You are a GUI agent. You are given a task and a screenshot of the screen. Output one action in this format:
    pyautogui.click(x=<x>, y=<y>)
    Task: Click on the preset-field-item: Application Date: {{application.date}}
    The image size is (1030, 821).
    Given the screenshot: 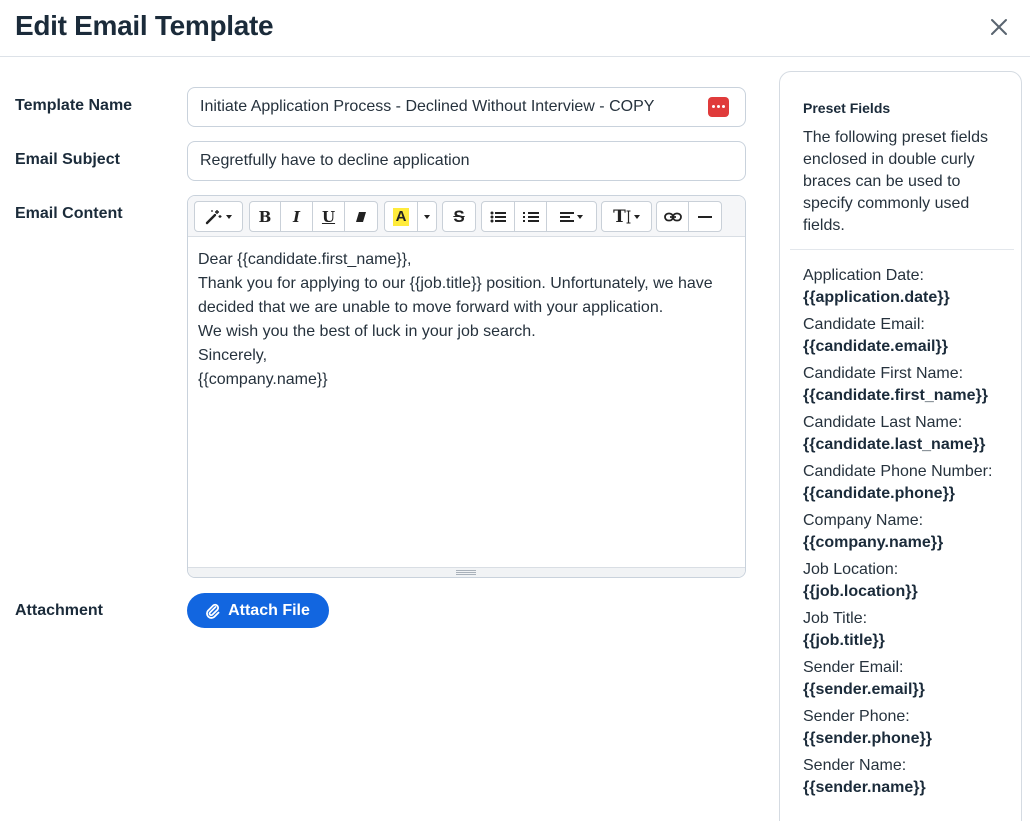 What is the action you would take?
    pyautogui.click(x=908, y=287)
    